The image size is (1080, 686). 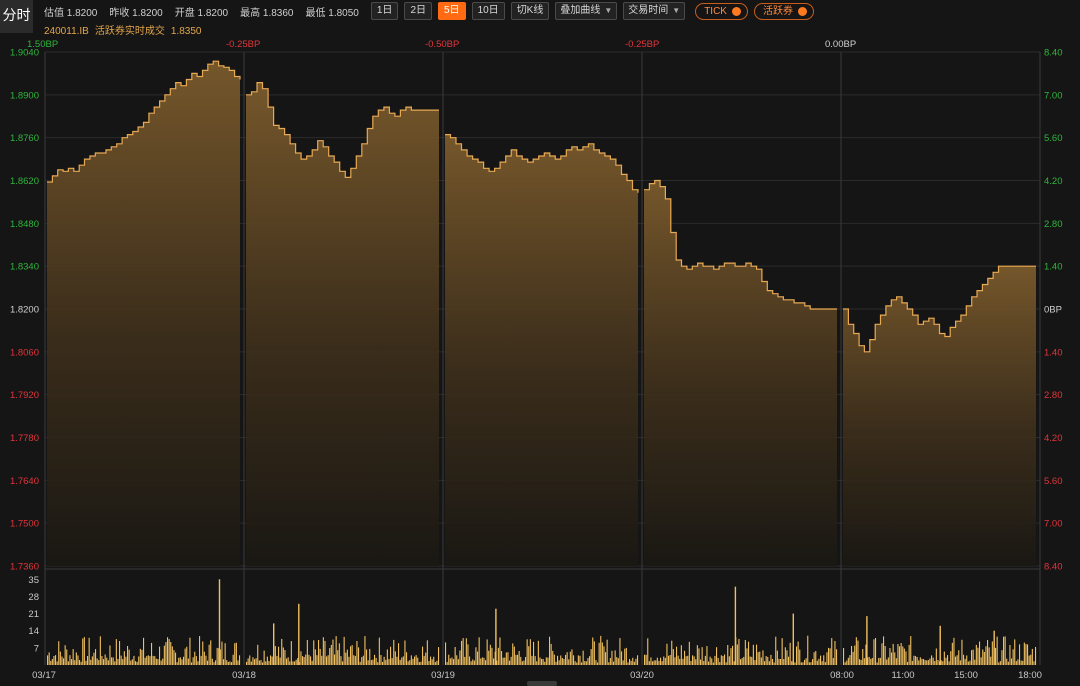 What do you see at coordinates (840, 44) in the screenshot?
I see `session-bp-label: 0.00BP` at bounding box center [840, 44].